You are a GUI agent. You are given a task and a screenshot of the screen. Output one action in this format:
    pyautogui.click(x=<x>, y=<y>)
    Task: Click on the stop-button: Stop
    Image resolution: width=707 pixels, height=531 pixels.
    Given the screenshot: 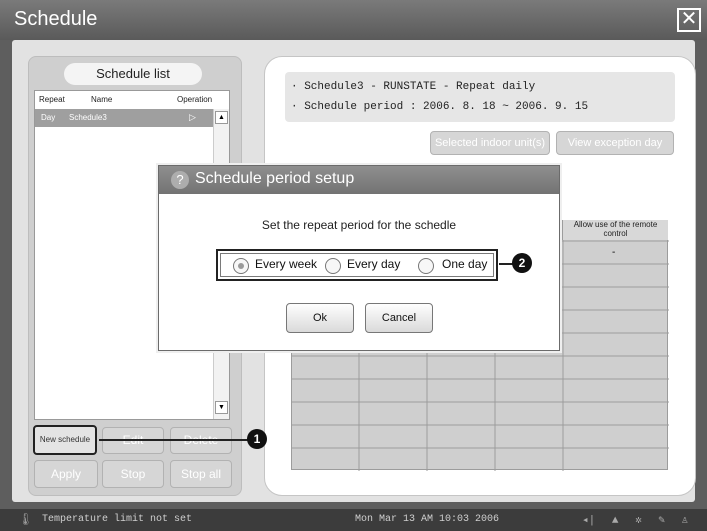 What is the action you would take?
    pyautogui.click(x=133, y=474)
    